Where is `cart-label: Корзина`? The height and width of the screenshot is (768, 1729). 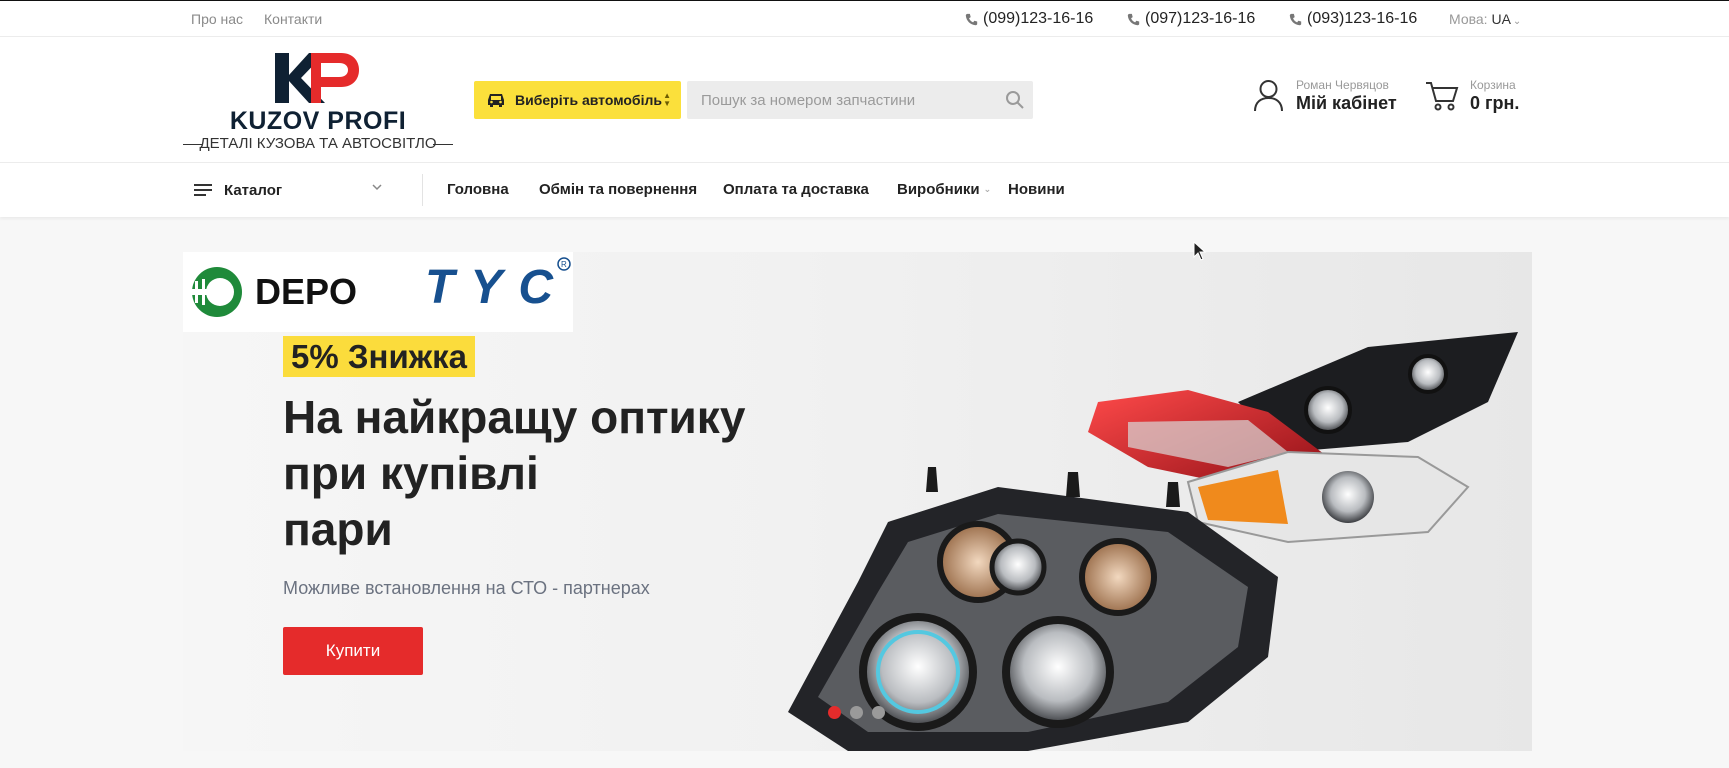
cart-label: Корзина is located at coordinates (1493, 85).